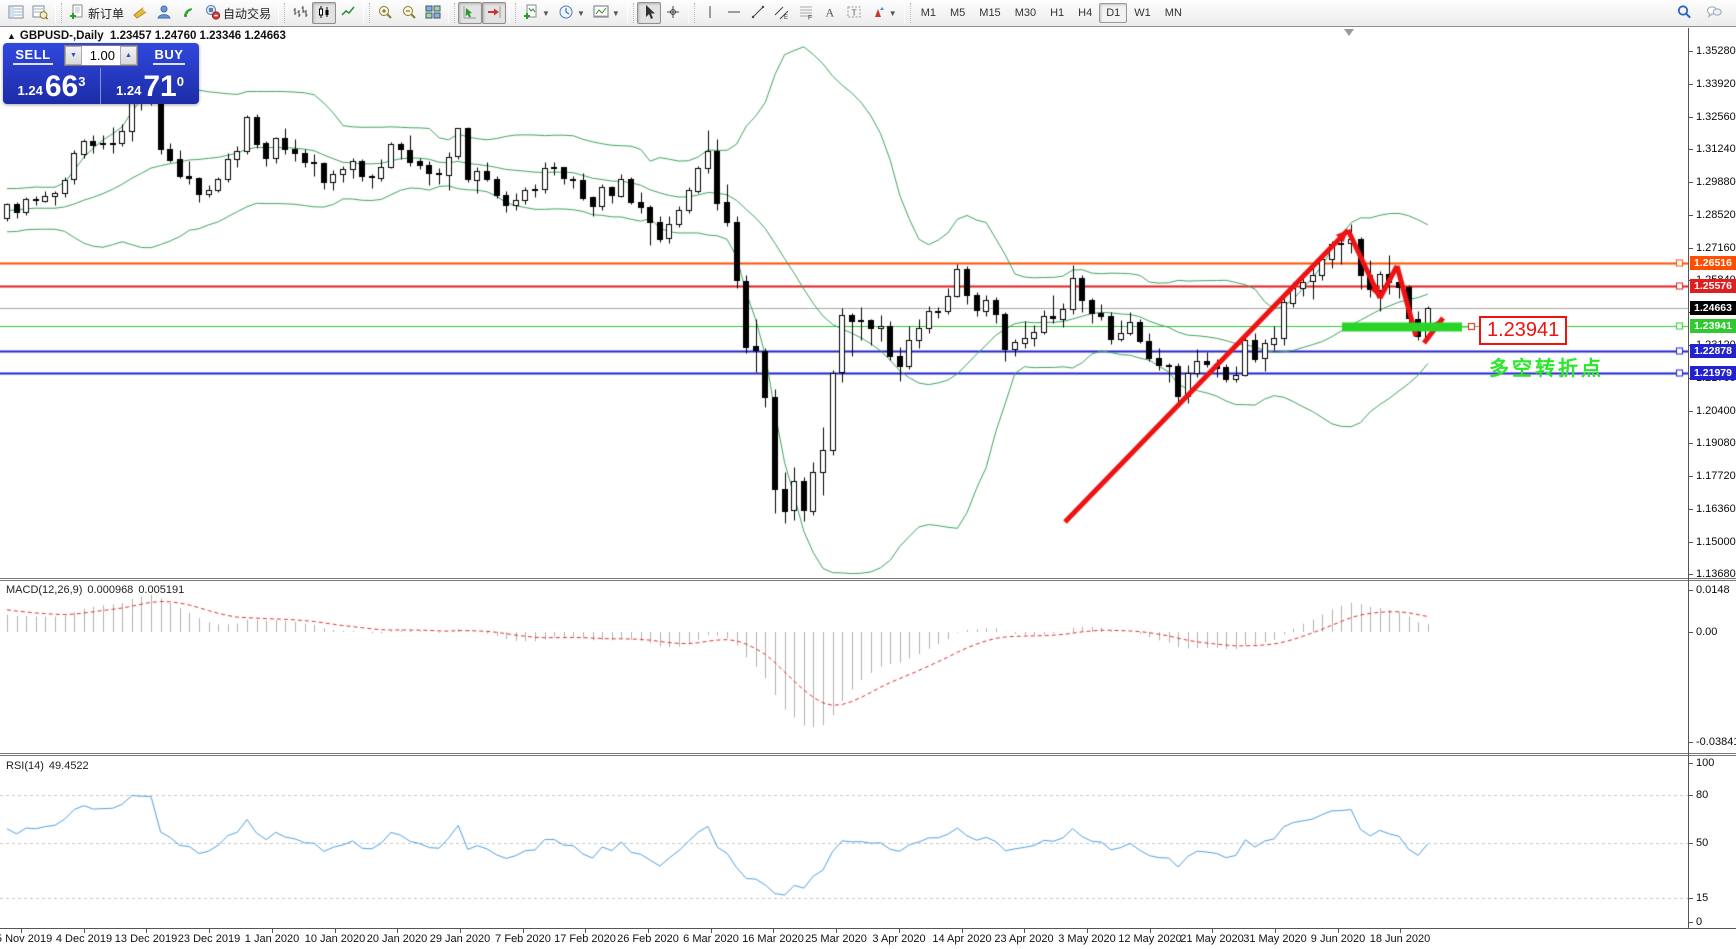 The image size is (1736, 949). I want to click on horizontal-line-button, so click(734, 13).